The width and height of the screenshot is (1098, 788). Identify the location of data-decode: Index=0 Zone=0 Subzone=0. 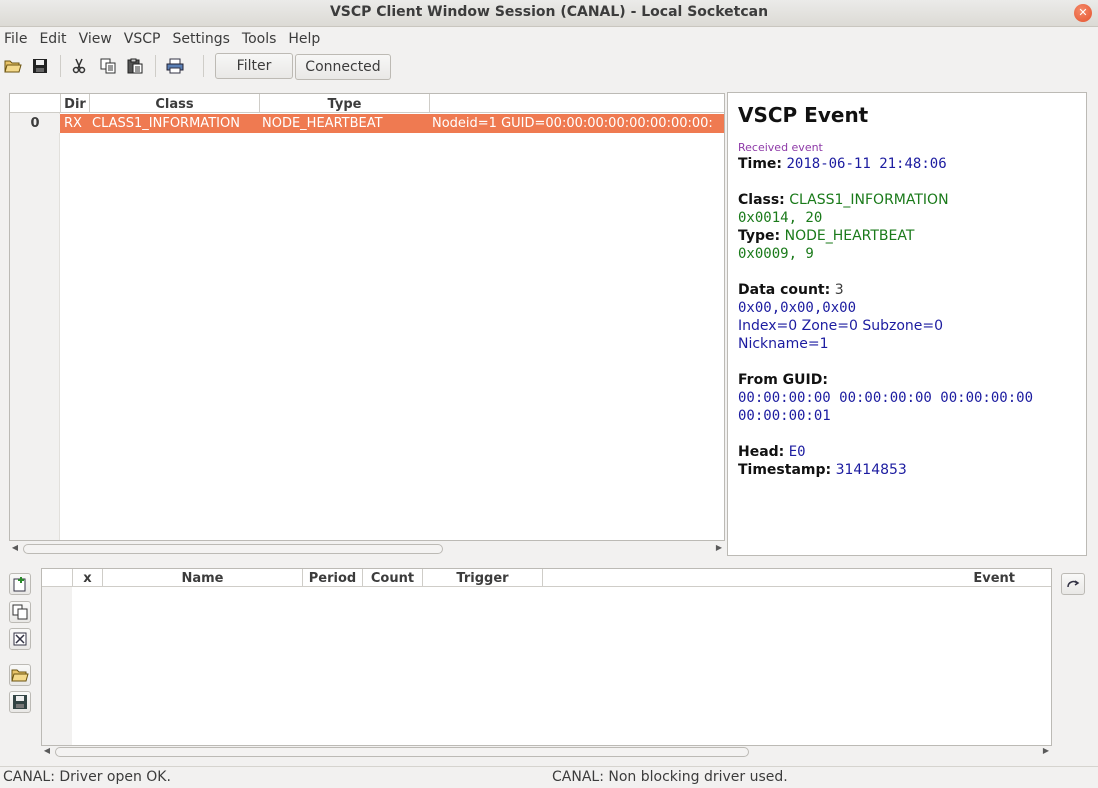
(841, 326).